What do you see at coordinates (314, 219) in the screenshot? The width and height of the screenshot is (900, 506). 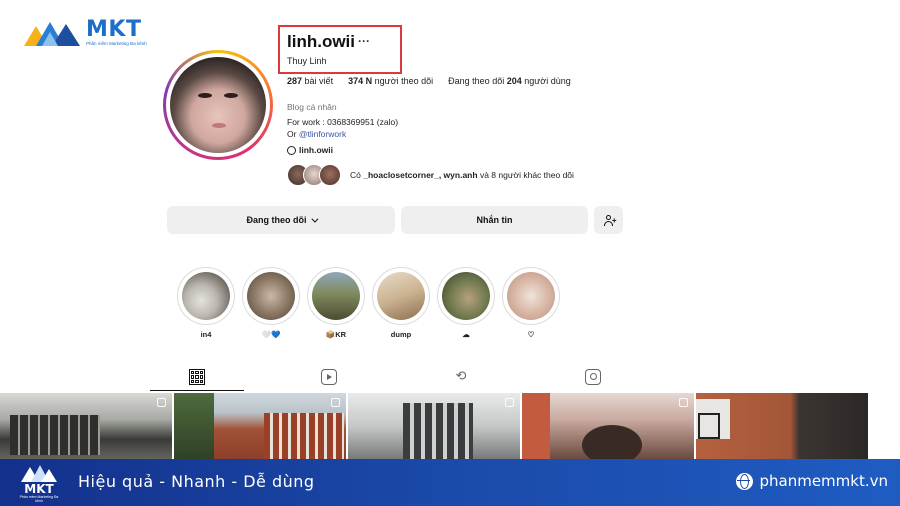 I see `chevron-down-icon` at bounding box center [314, 219].